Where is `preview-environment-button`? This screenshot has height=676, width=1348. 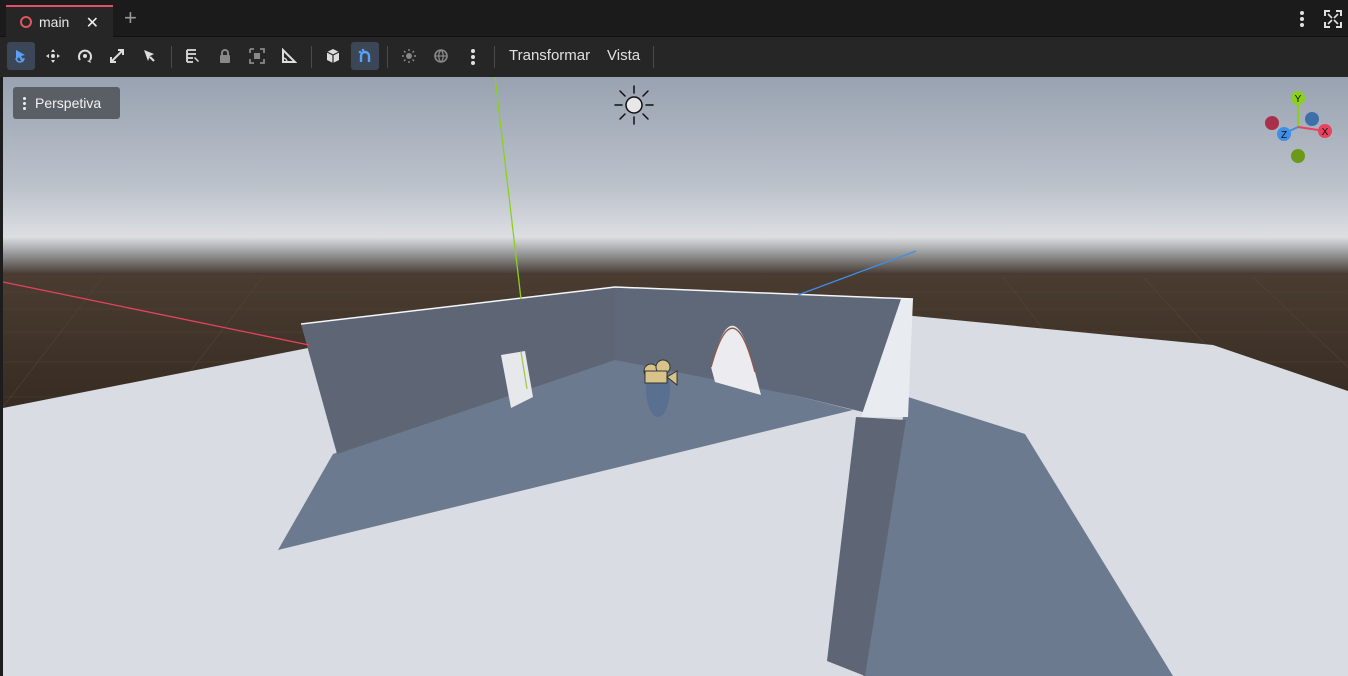 preview-environment-button is located at coordinates (441, 56).